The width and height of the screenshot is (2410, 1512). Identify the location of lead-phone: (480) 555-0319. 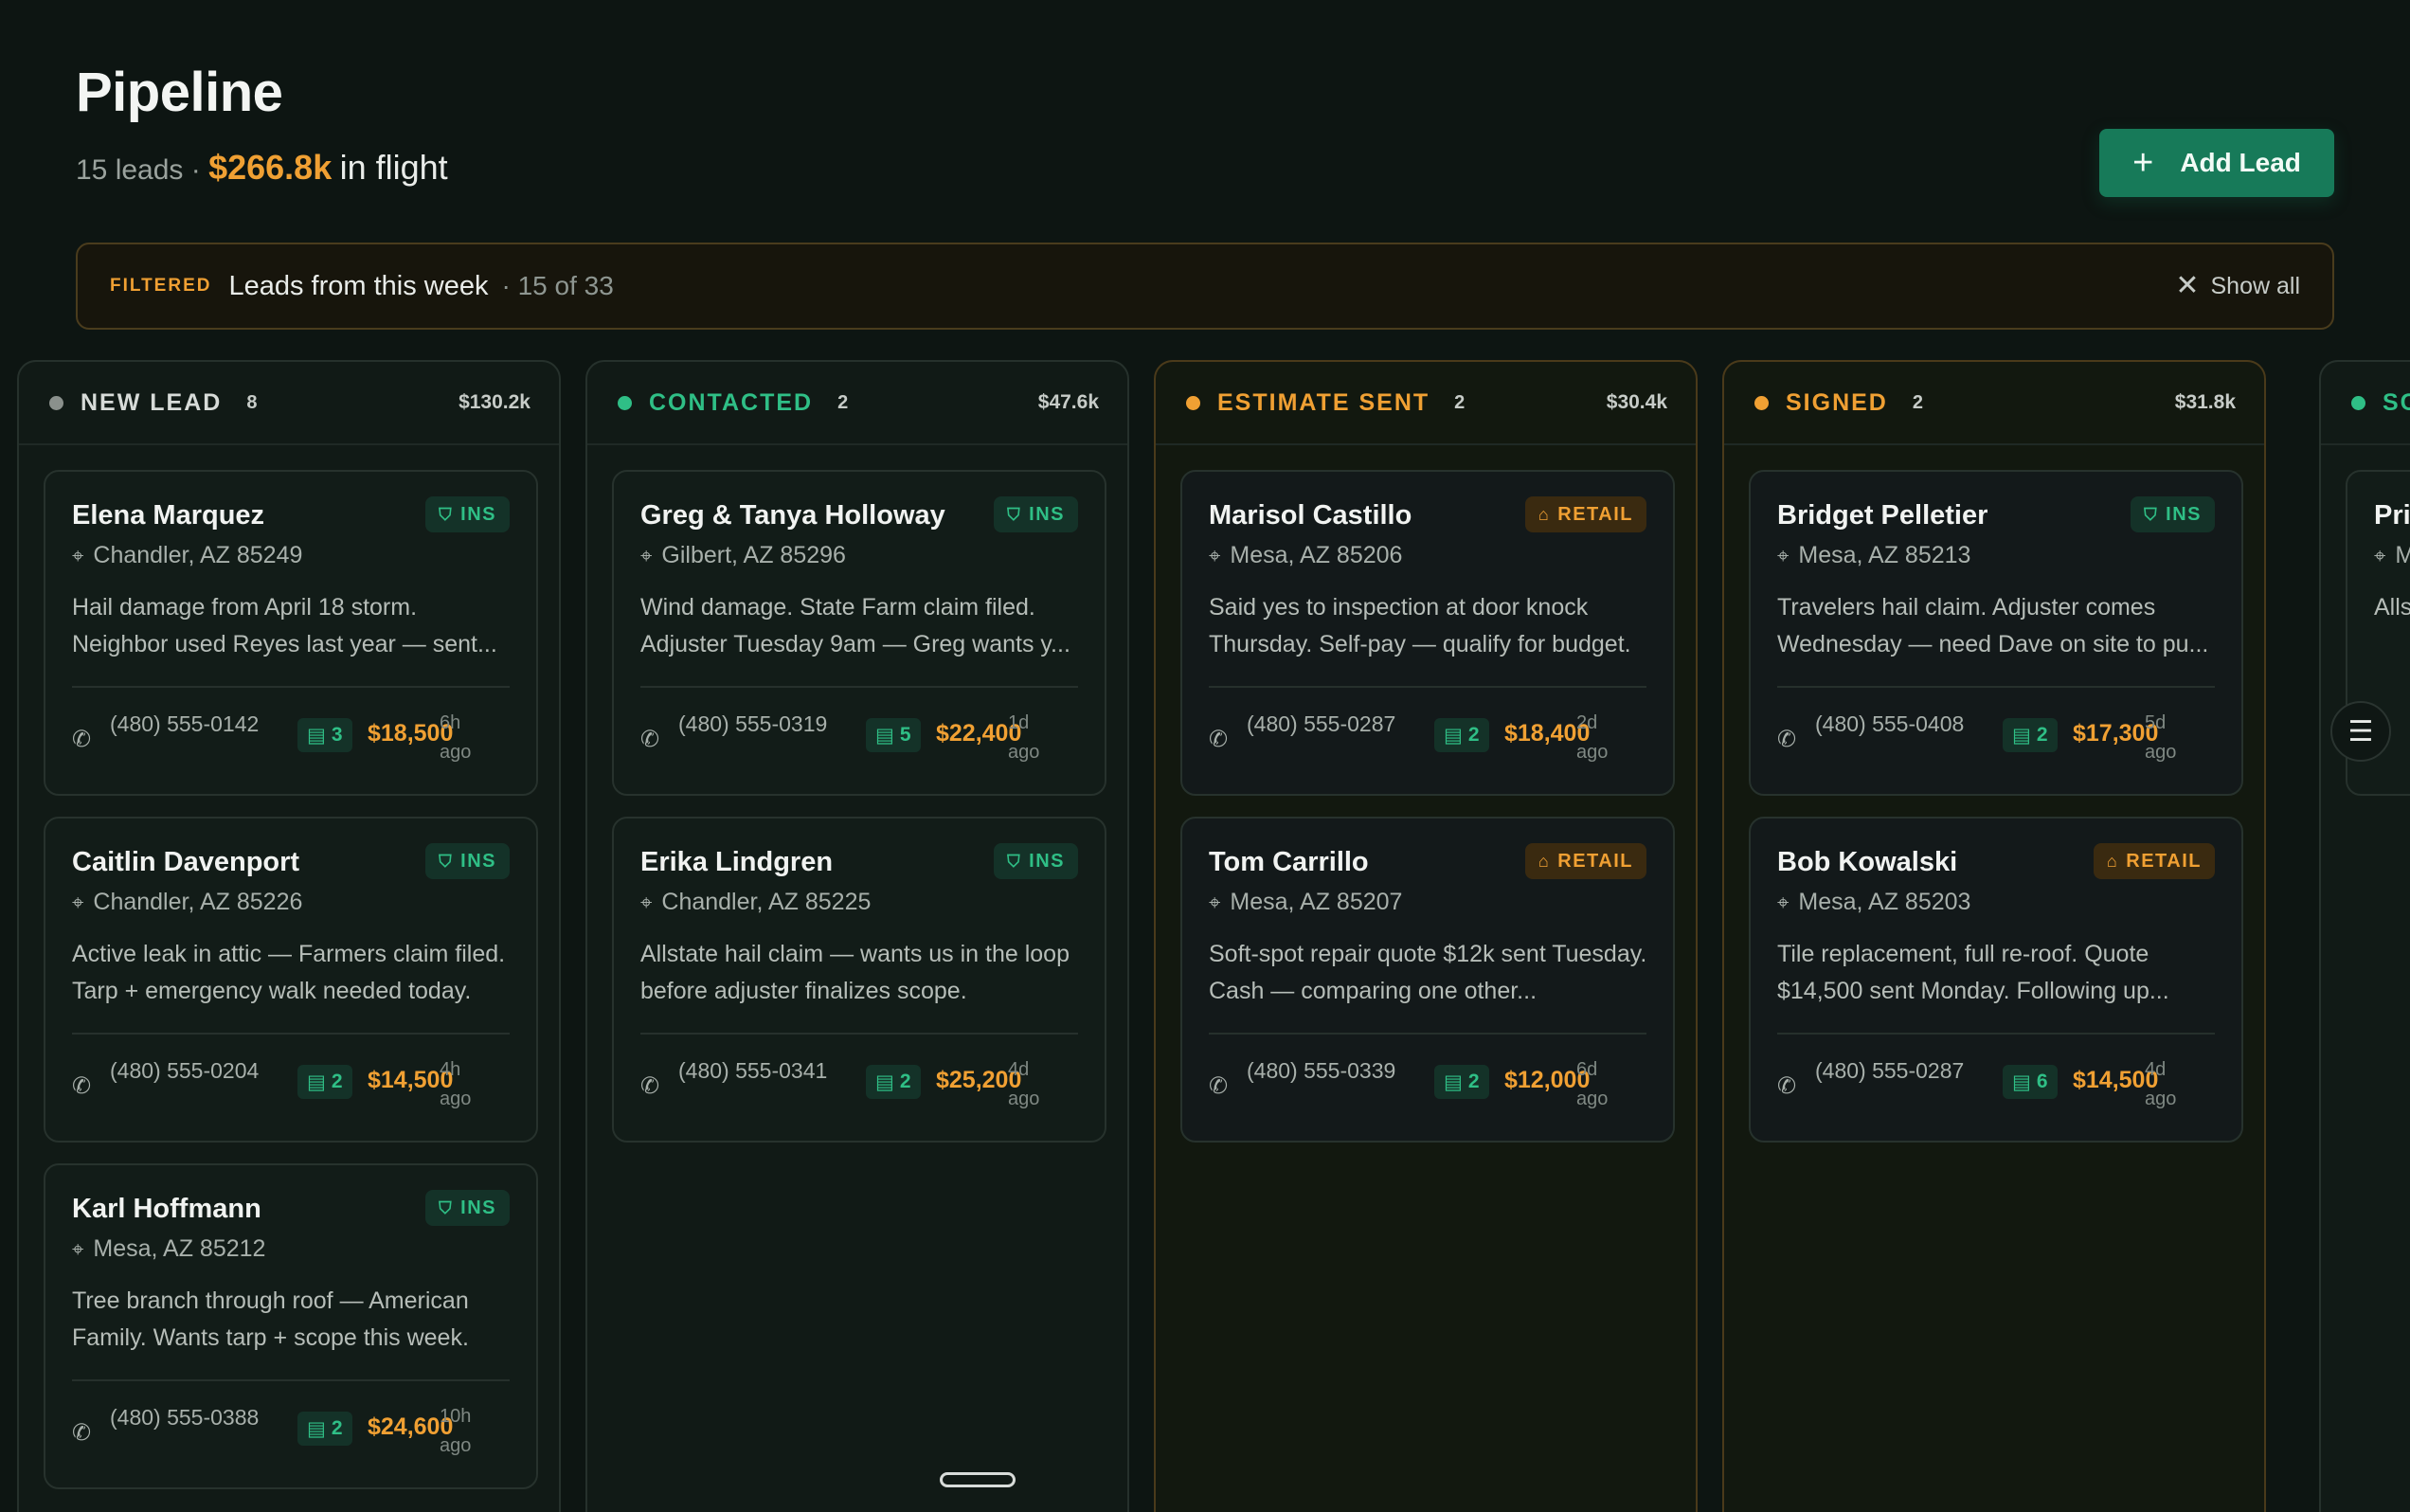
(763, 724).